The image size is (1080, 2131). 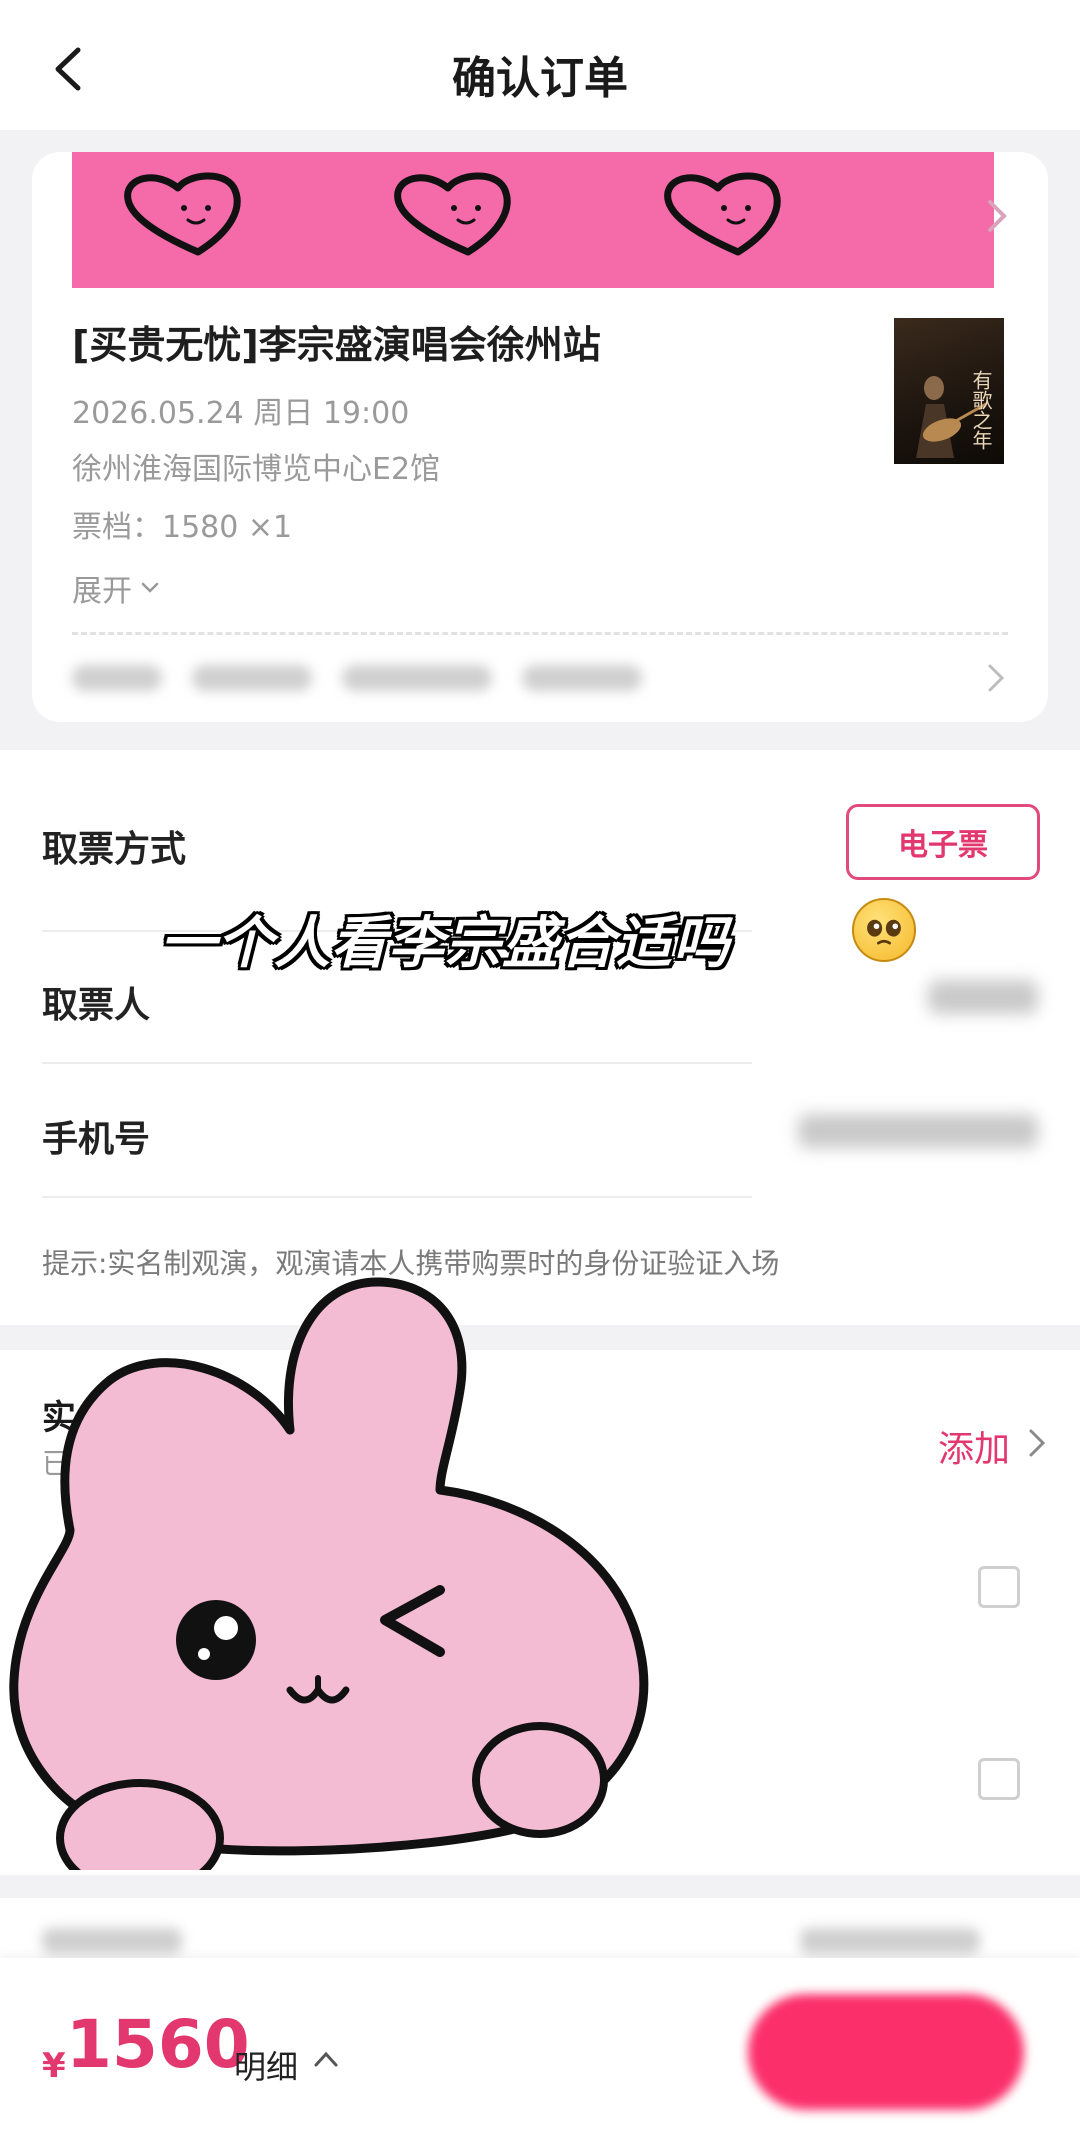 What do you see at coordinates (96, 1139) in the screenshot?
I see `phone-label: 手机号` at bounding box center [96, 1139].